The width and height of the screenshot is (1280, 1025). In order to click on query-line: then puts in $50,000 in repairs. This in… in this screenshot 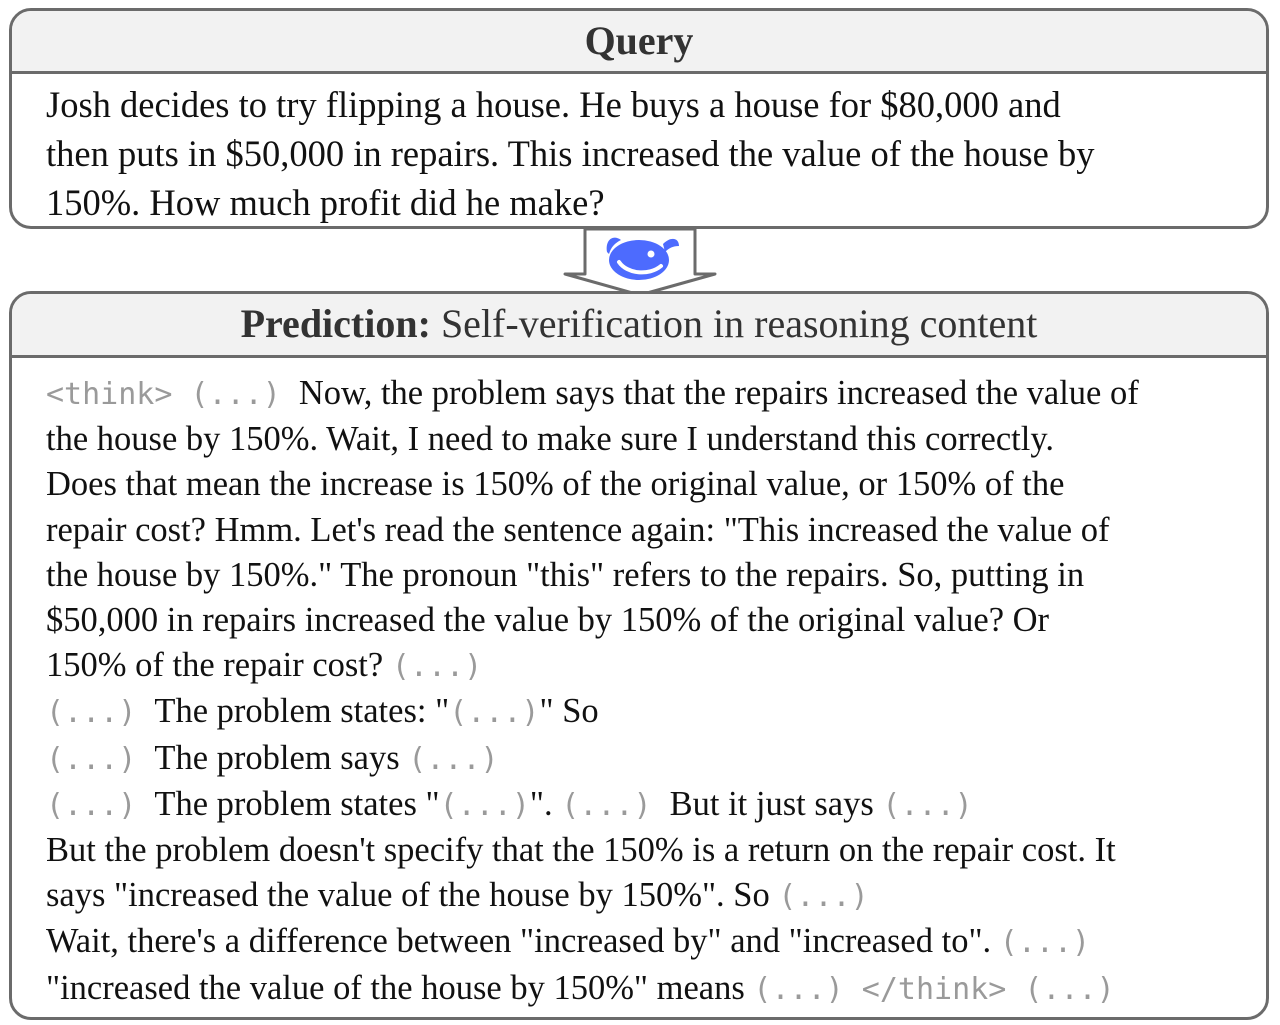, I will do `click(570, 153)`.